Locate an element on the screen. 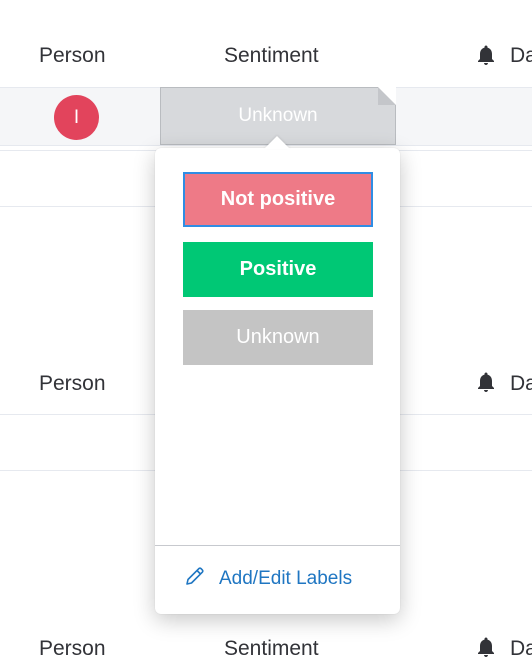  add-edit-labels-text: Add/Edit Labels is located at coordinates (286, 578).